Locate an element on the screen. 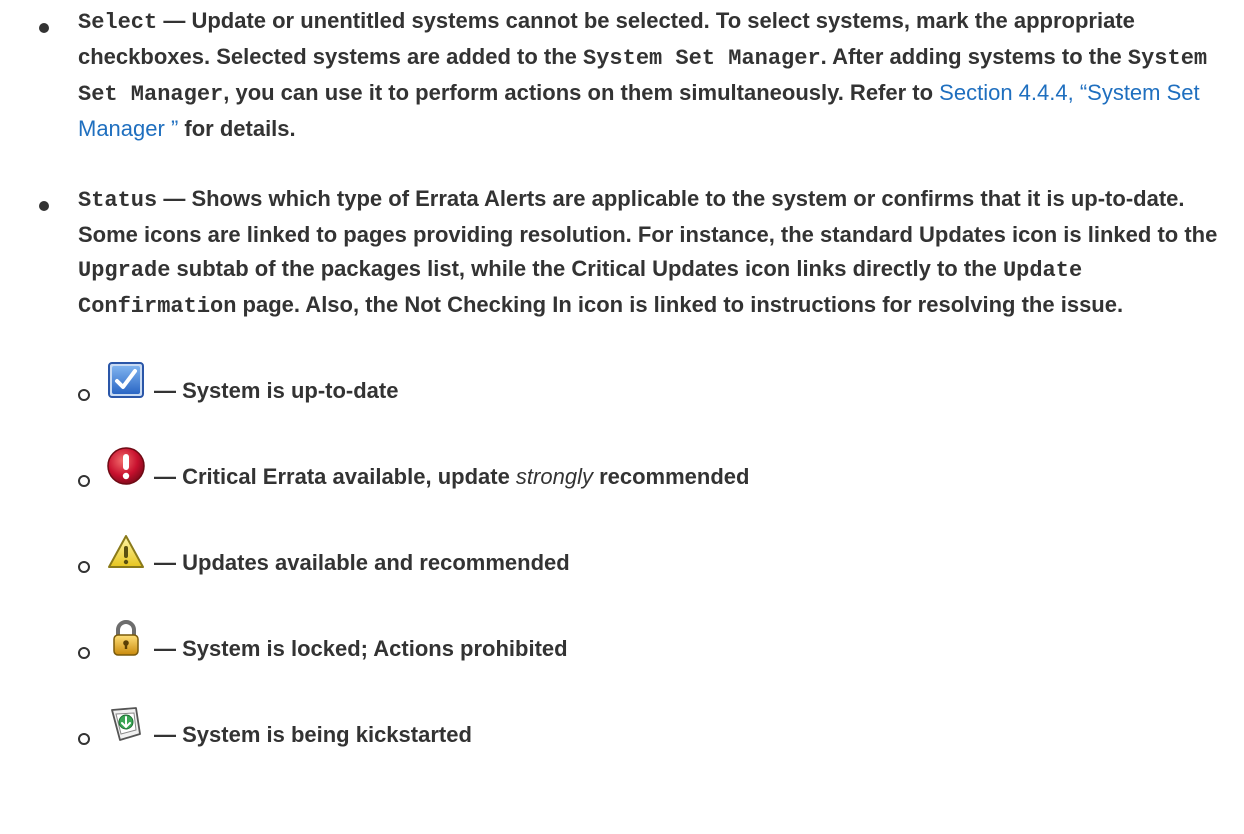 This screenshot has height=834, width=1244. kickstart-icon is located at coordinates (126, 724).